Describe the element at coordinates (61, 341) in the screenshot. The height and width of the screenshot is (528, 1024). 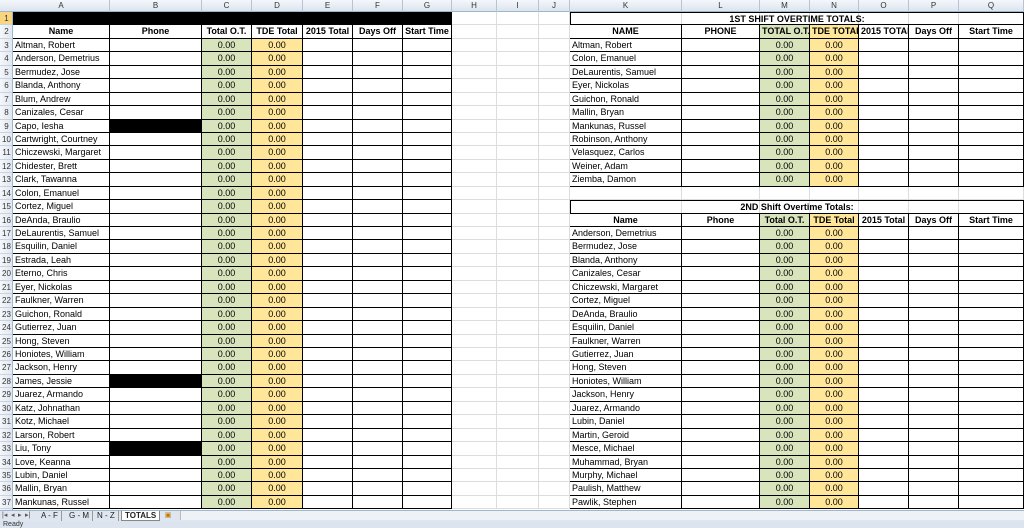
I see `employee-name-cell: Hong, Steven` at that location.